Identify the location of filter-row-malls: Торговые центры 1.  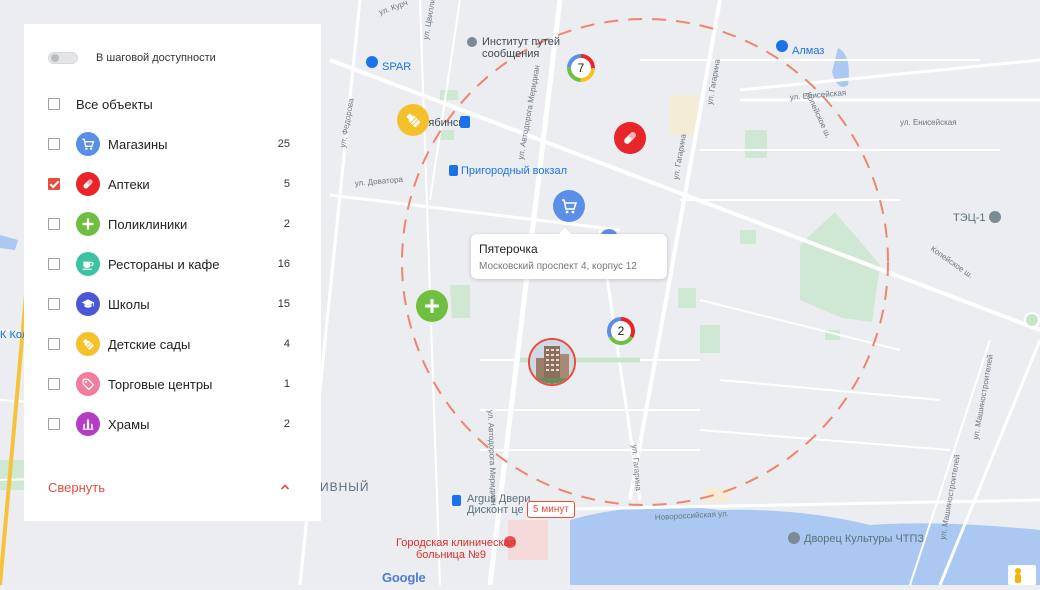
(169, 384).